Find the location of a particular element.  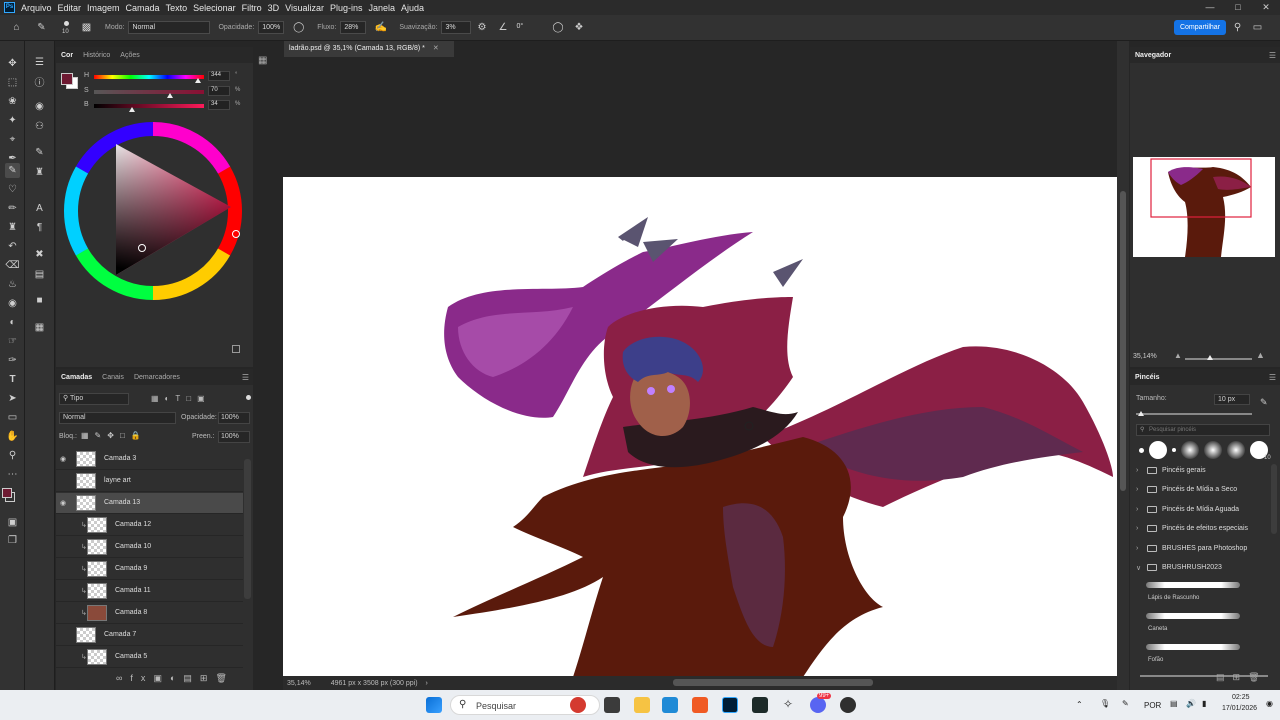

brushes-scrollbar is located at coordinates (1274, 499).